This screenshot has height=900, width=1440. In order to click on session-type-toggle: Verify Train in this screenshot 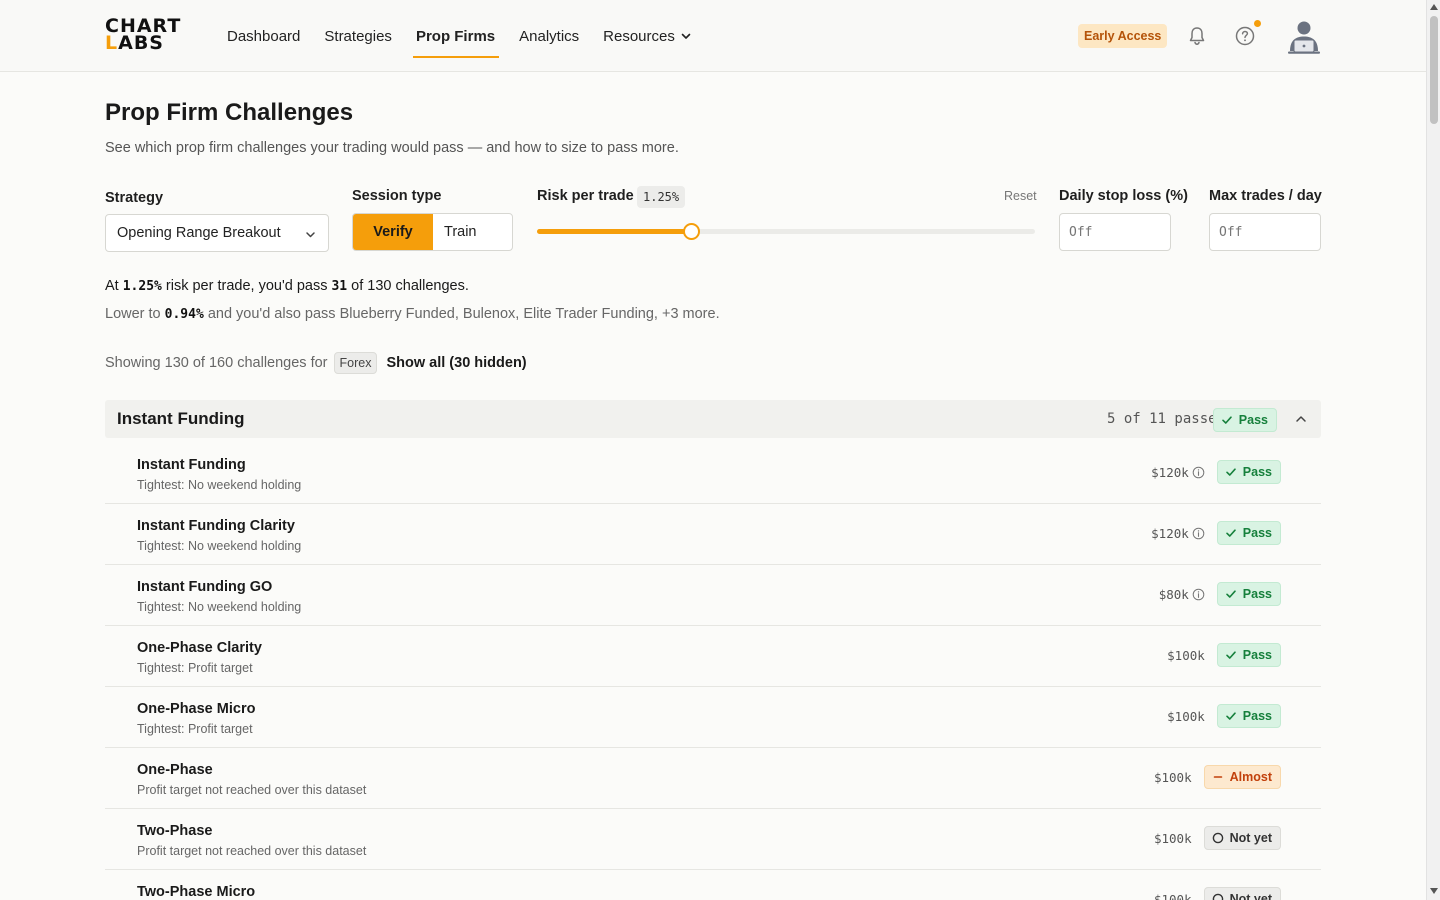, I will do `click(432, 232)`.